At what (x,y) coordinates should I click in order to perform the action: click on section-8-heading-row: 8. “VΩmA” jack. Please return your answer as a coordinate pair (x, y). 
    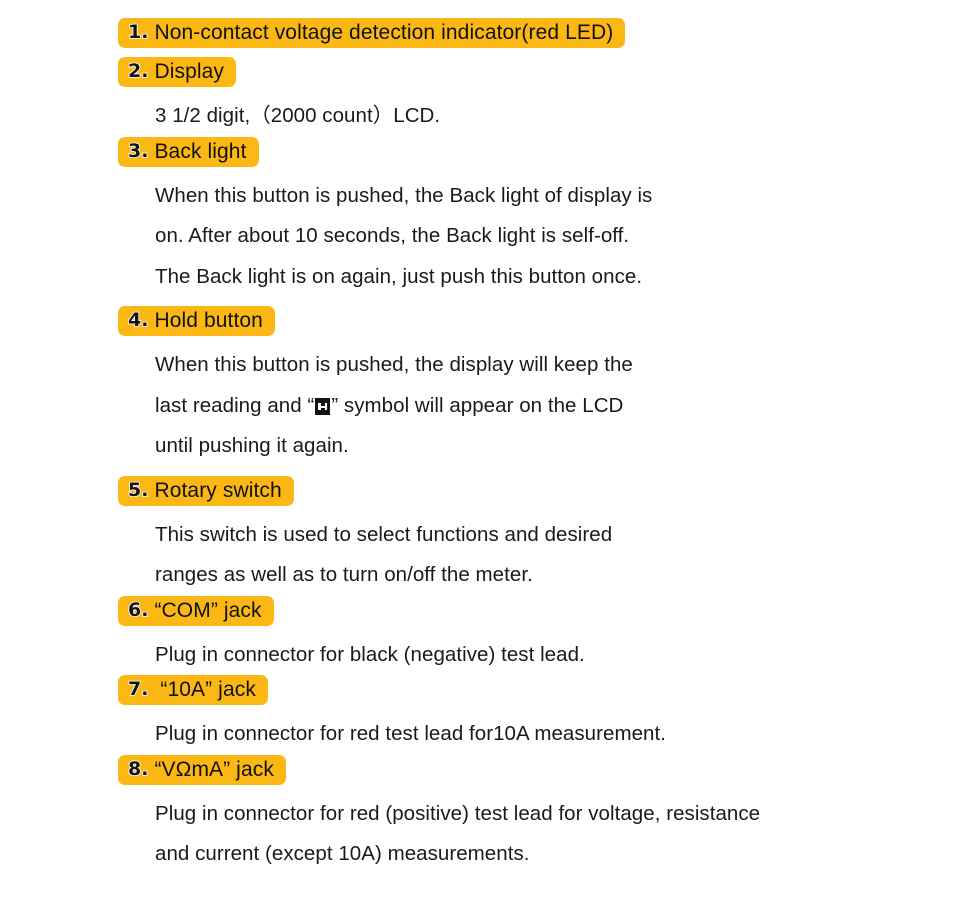
    Looking at the image, I should click on (539, 769).